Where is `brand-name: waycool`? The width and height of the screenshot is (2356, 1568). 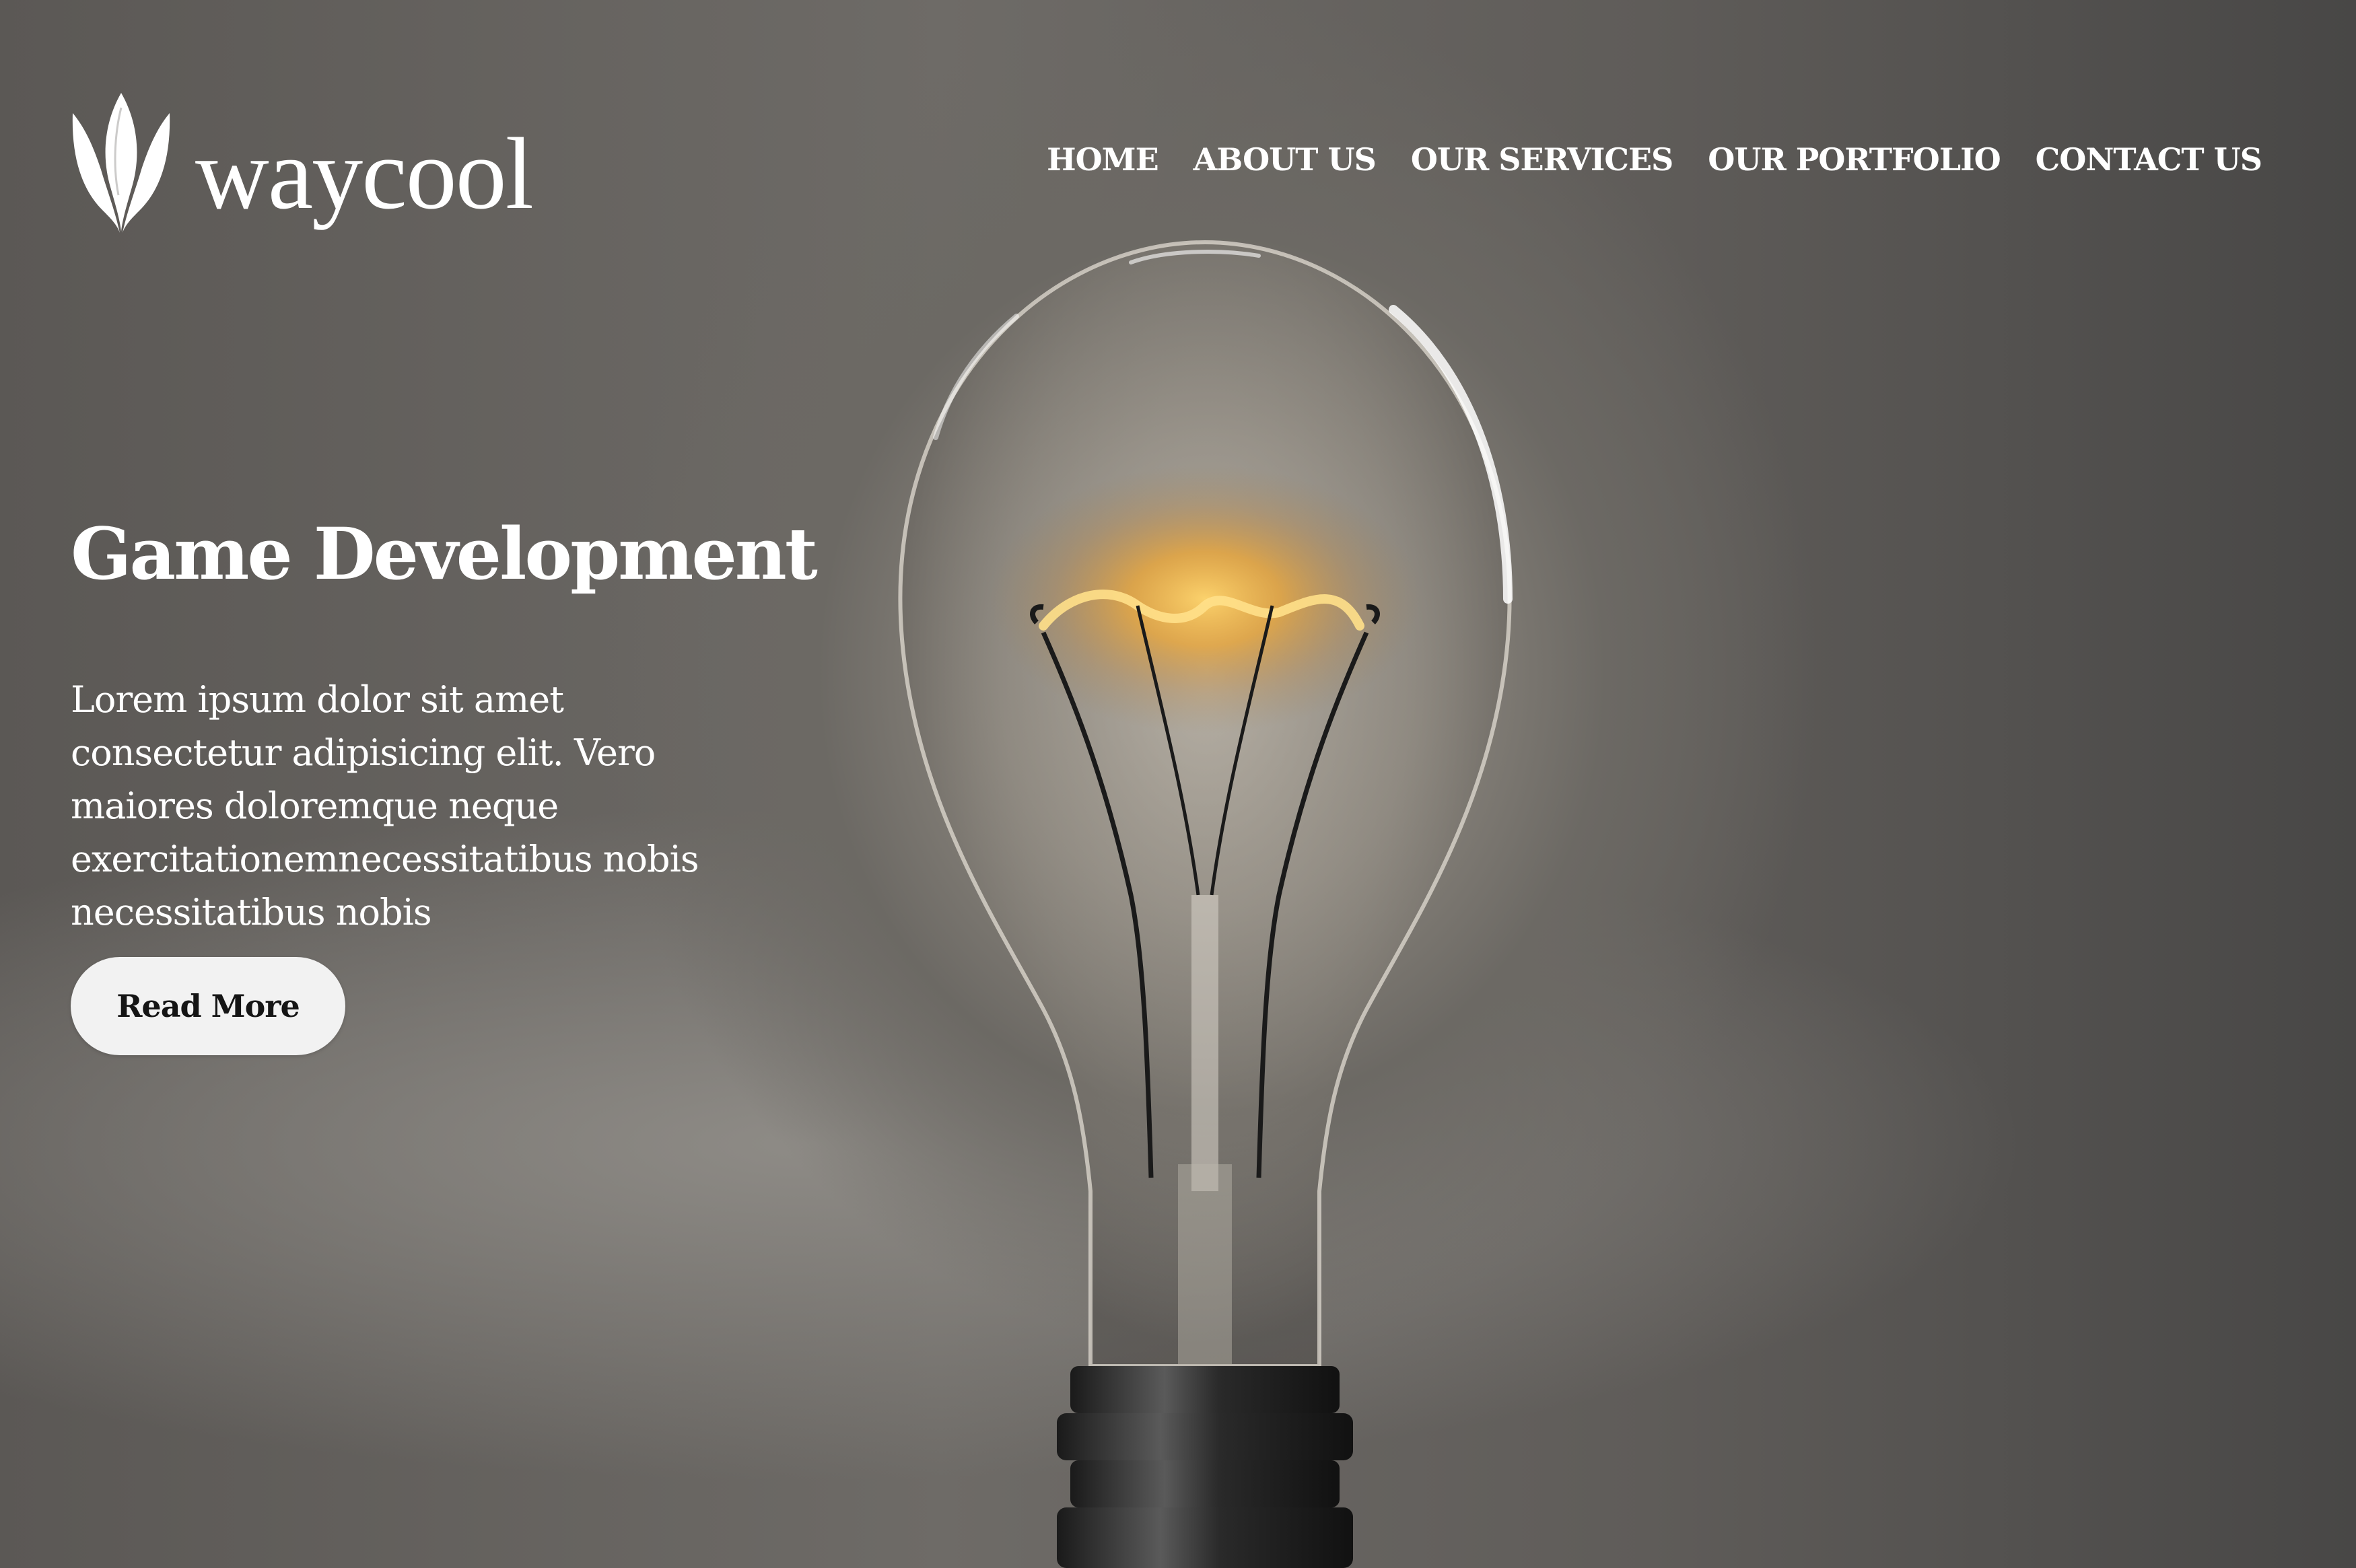 brand-name: waycool is located at coordinates (364, 174).